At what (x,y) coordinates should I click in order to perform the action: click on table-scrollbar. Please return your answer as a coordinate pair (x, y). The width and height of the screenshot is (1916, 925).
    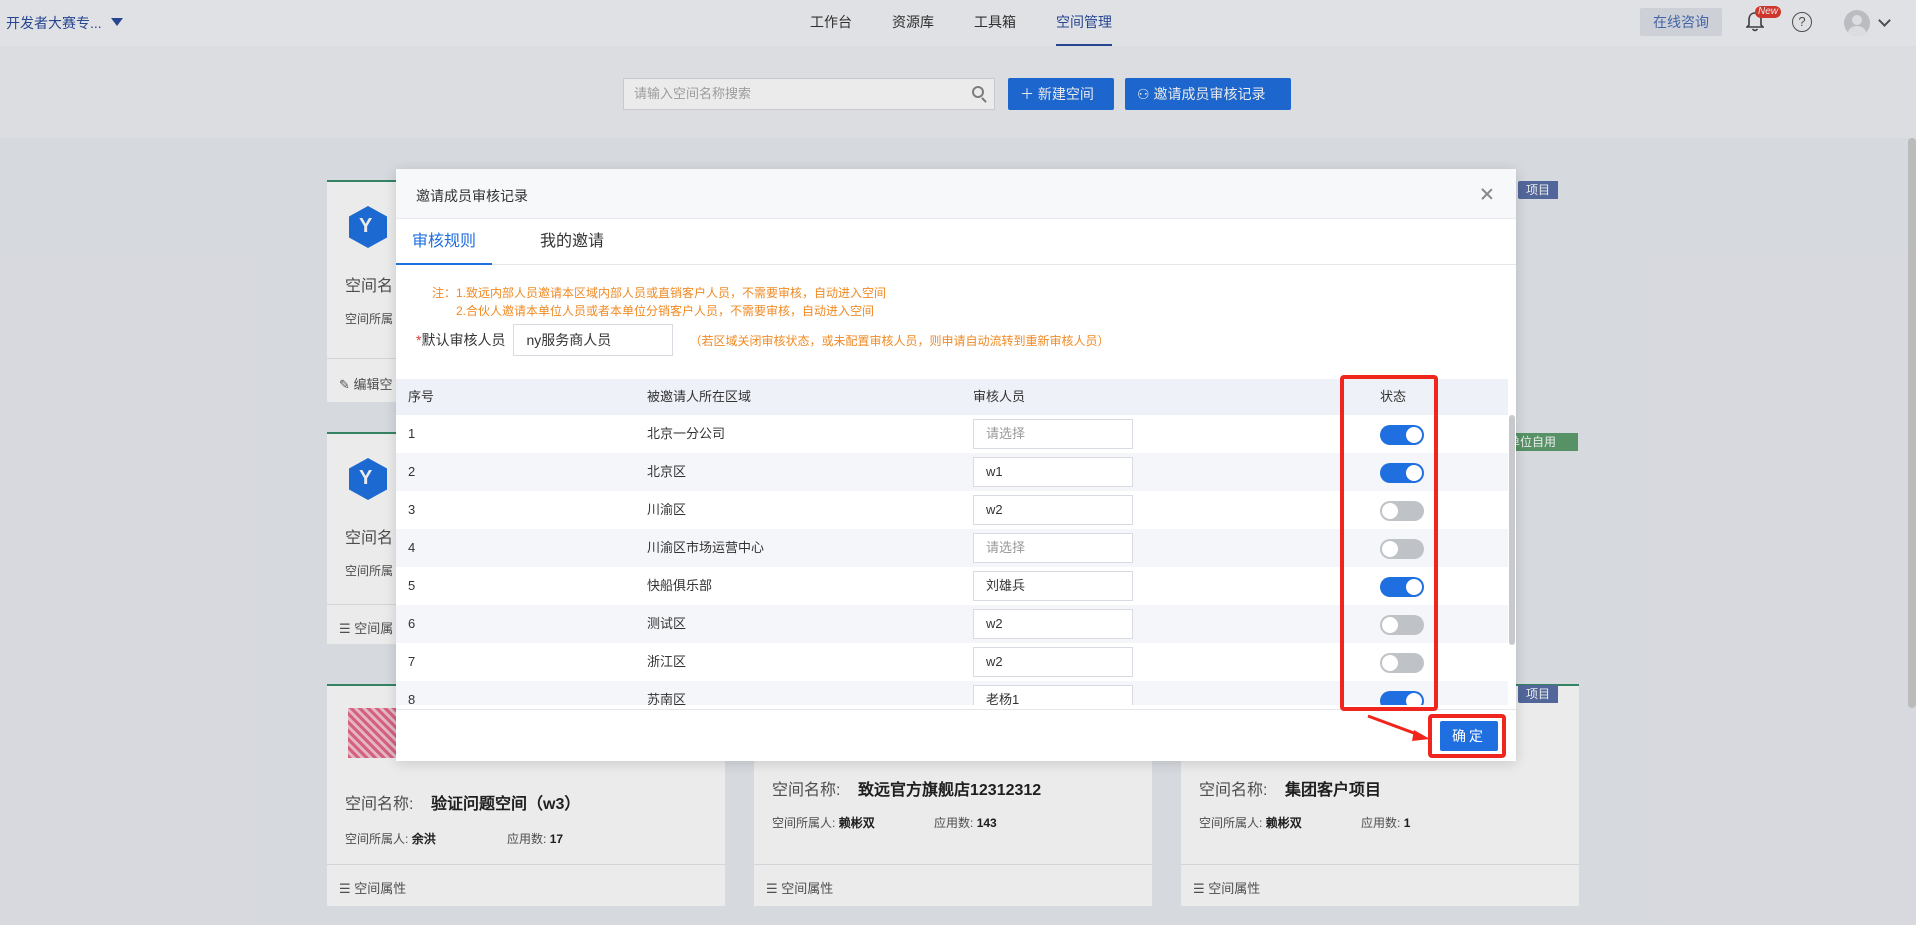
    Looking at the image, I should click on (1512, 530).